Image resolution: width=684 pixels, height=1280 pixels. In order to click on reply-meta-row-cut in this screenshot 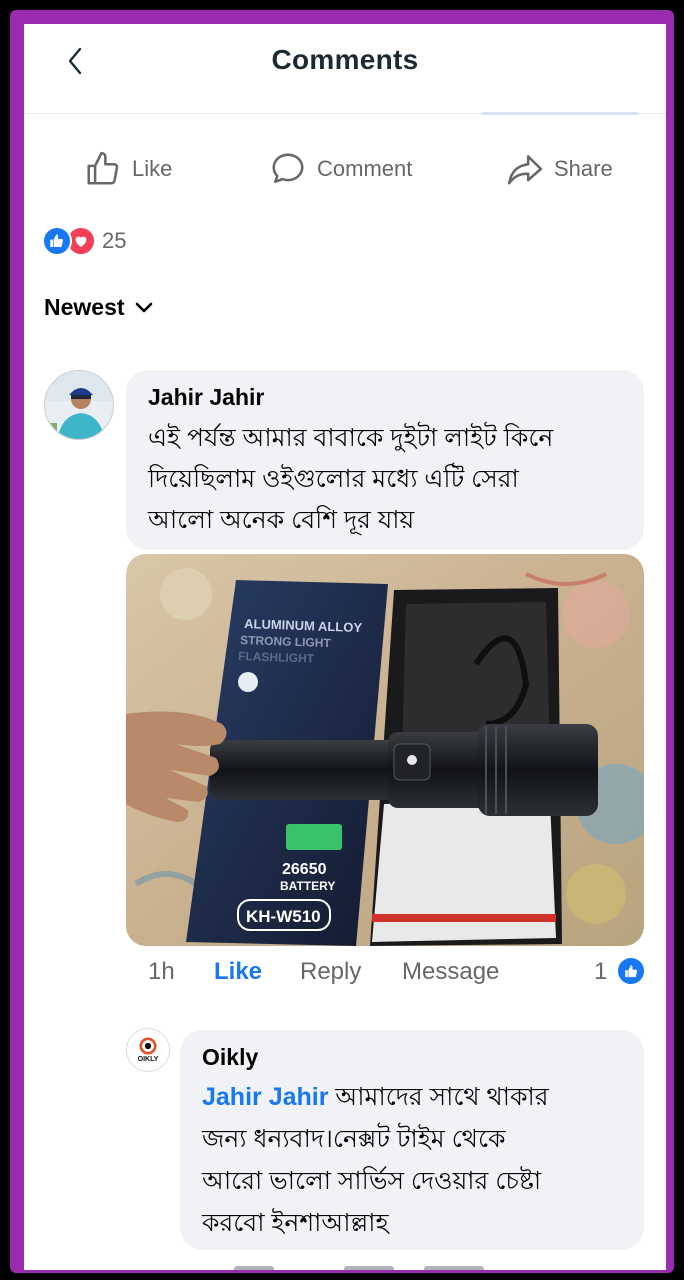, I will do `click(384, 1264)`.